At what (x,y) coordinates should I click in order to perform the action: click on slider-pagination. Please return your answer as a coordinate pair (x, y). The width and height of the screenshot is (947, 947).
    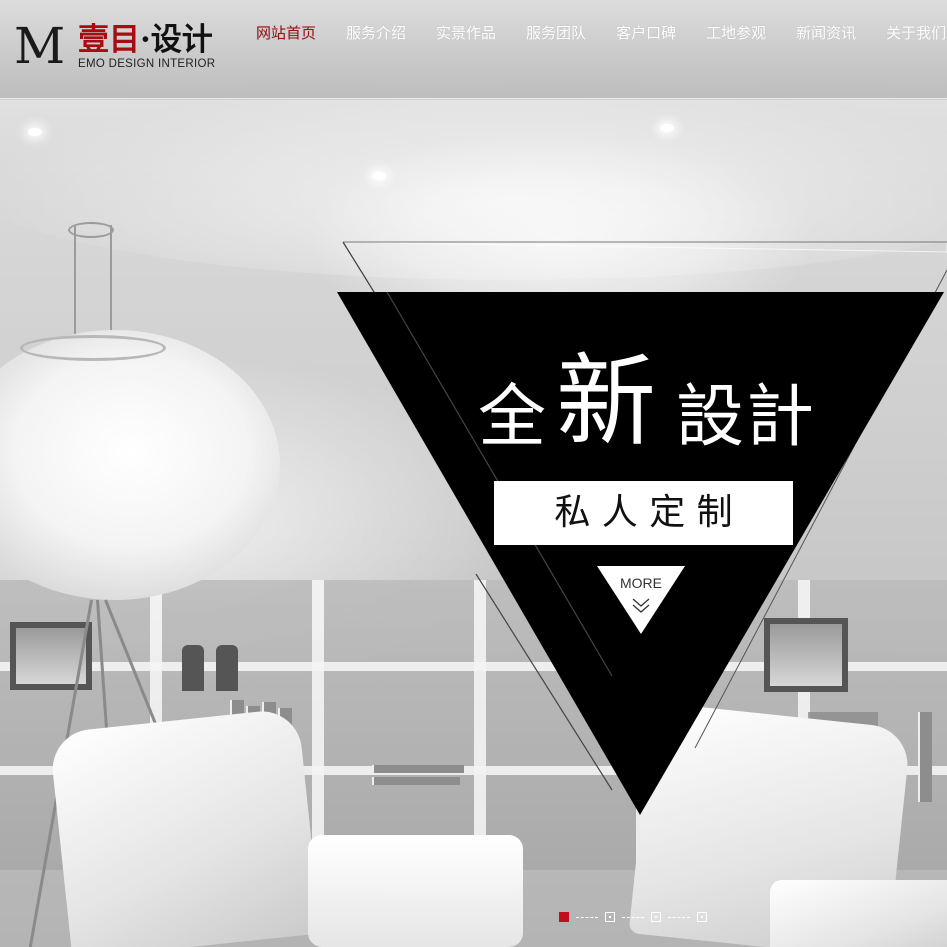
    Looking at the image, I should click on (633, 917).